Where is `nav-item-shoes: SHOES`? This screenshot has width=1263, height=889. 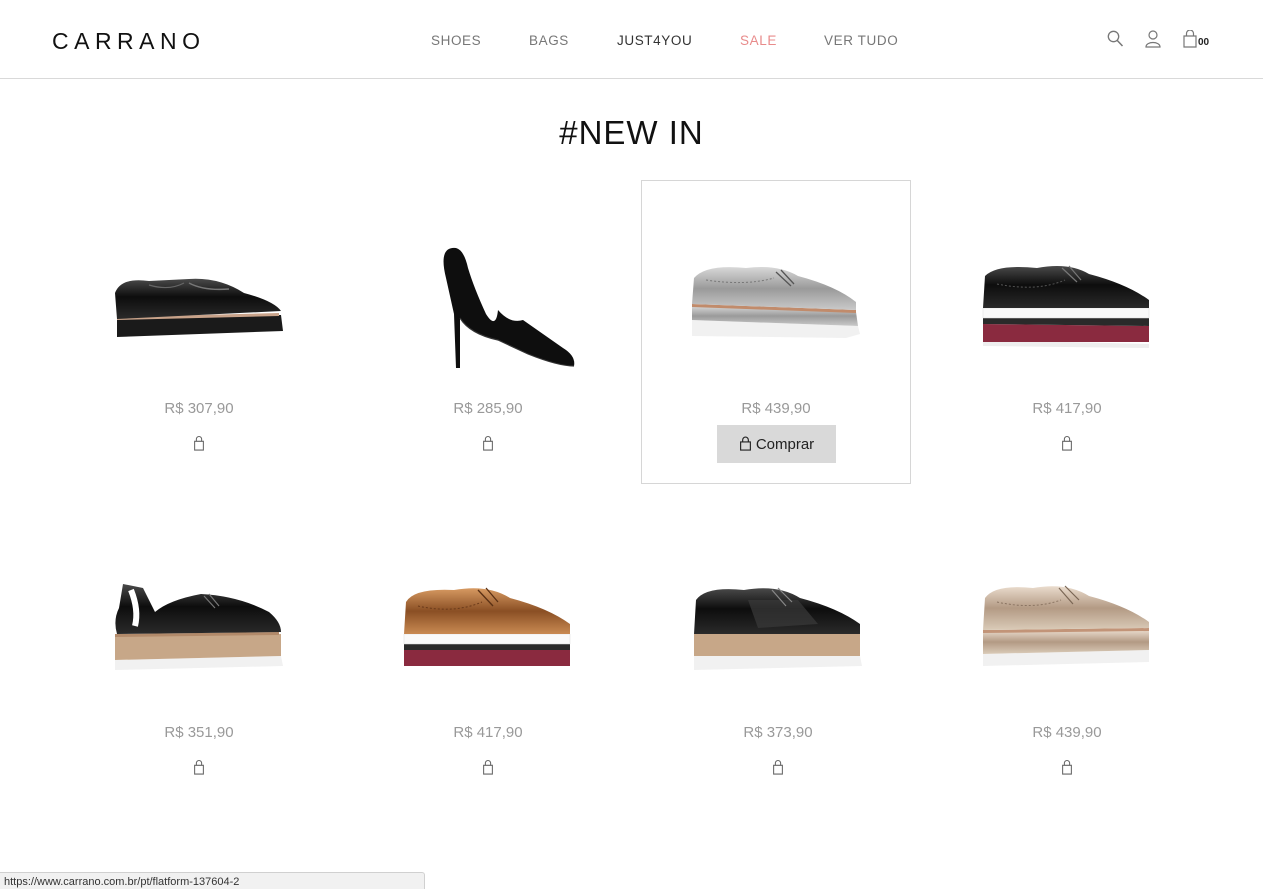
nav-item-shoes: SHOES is located at coordinates (456, 40).